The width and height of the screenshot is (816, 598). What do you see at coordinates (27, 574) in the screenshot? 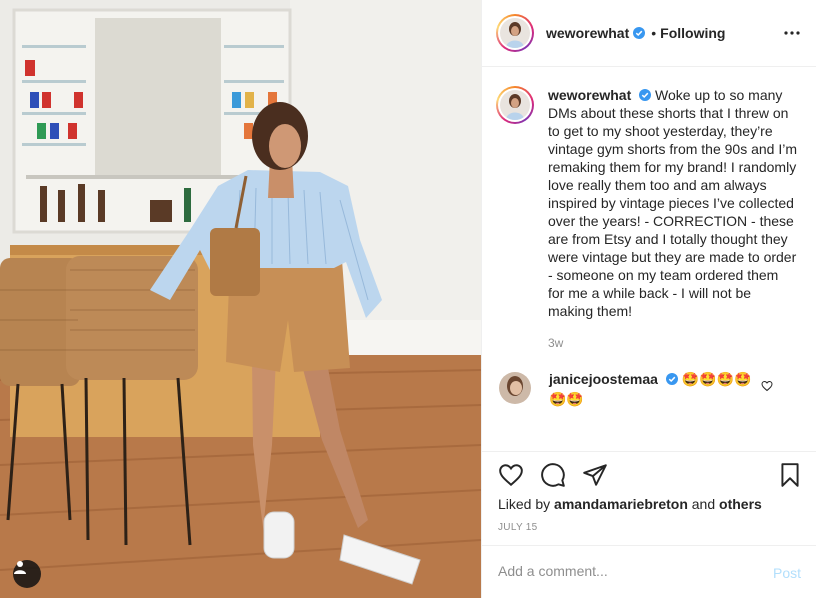
I see `user-tag-button` at bounding box center [27, 574].